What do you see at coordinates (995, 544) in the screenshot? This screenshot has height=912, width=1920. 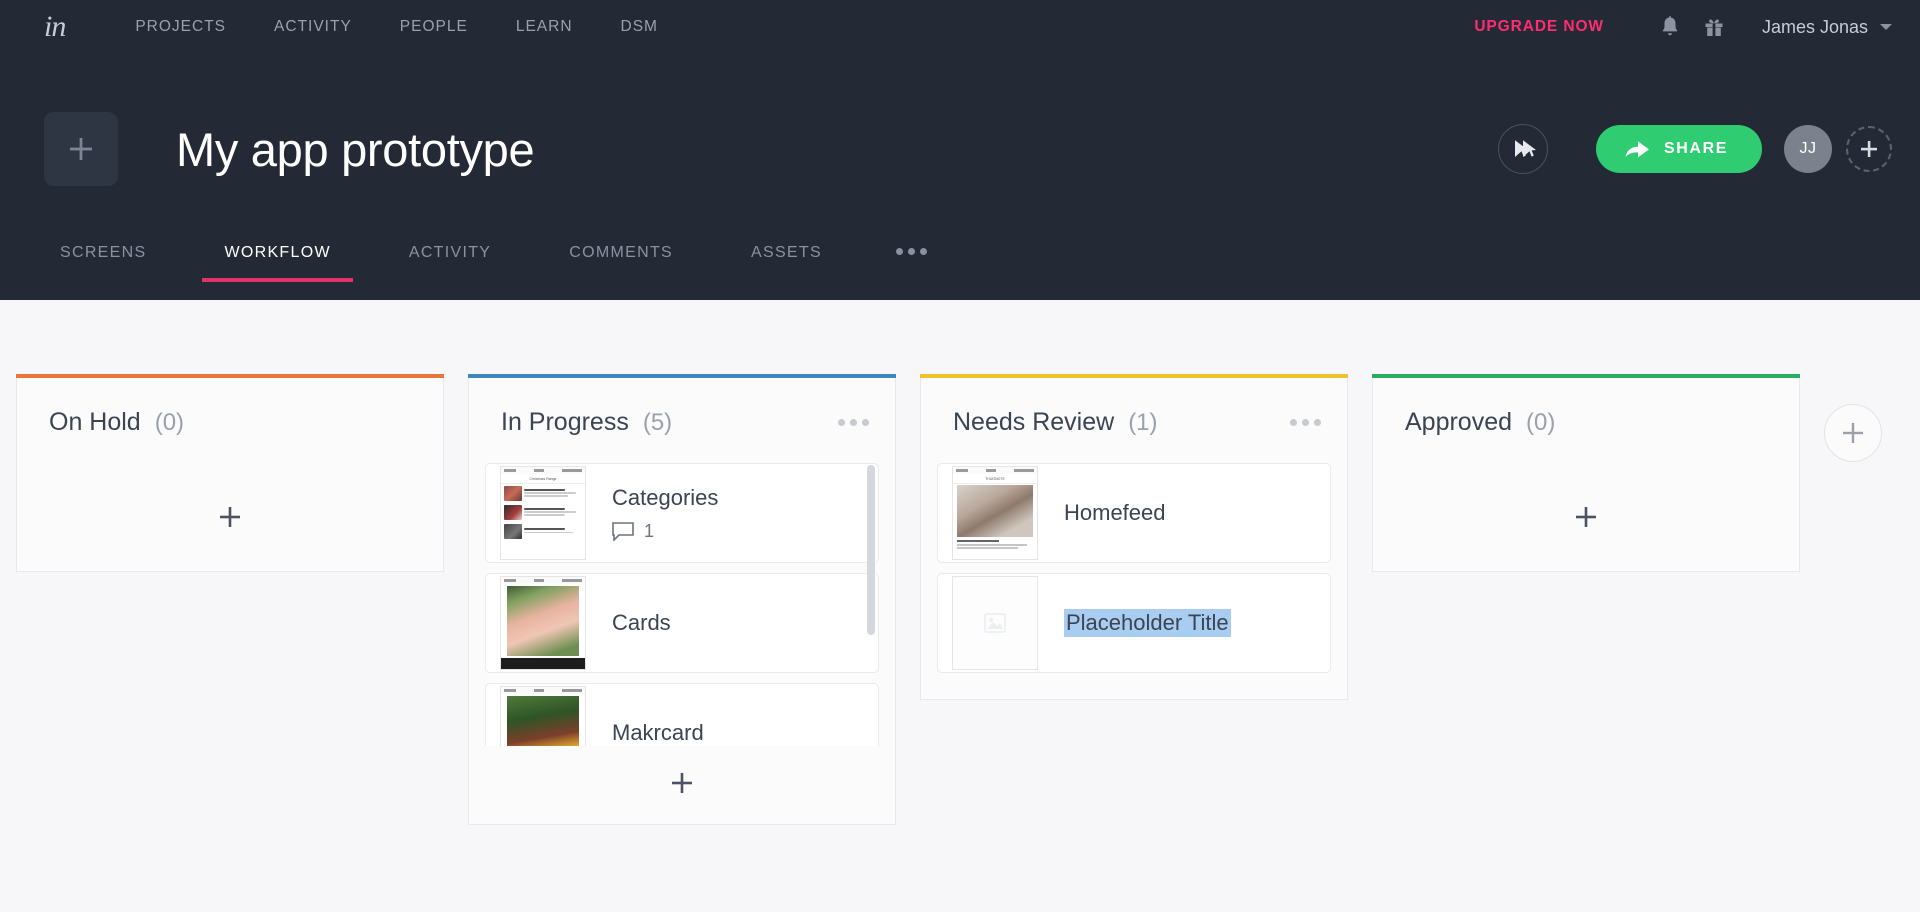 I see `caption-block` at bounding box center [995, 544].